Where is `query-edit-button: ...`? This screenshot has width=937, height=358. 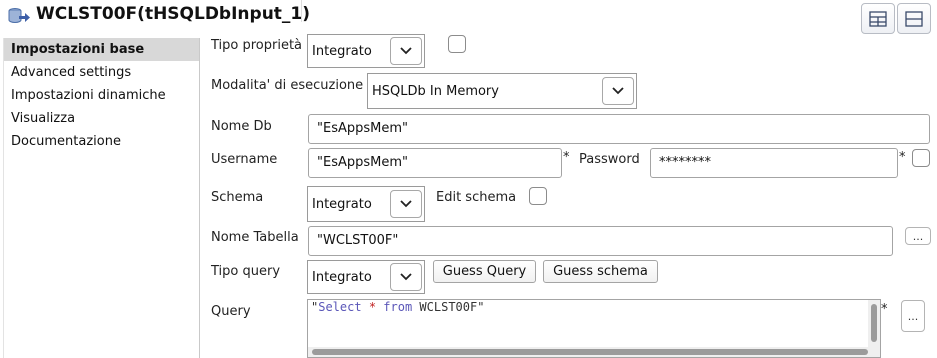 query-edit-button: ... is located at coordinates (913, 316).